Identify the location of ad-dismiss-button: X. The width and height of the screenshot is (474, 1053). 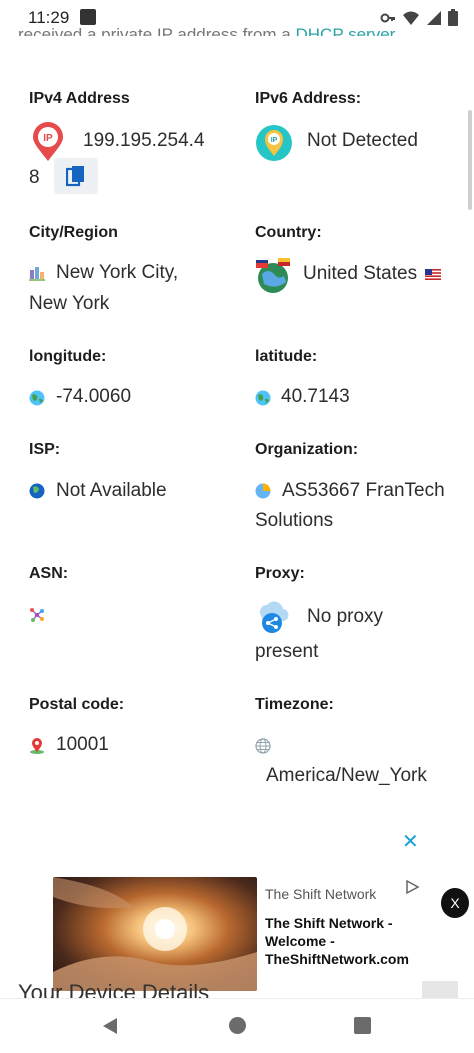
(455, 903).